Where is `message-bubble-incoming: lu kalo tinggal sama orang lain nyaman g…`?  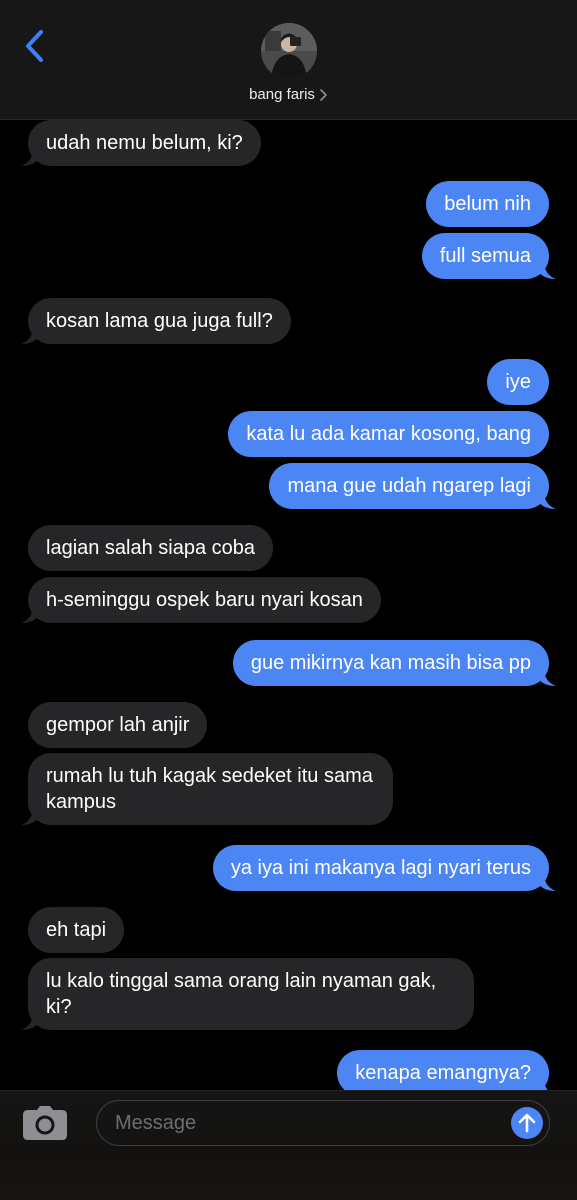
message-bubble-incoming: lu kalo tinggal sama orang lain nyaman g… is located at coordinates (247, 994).